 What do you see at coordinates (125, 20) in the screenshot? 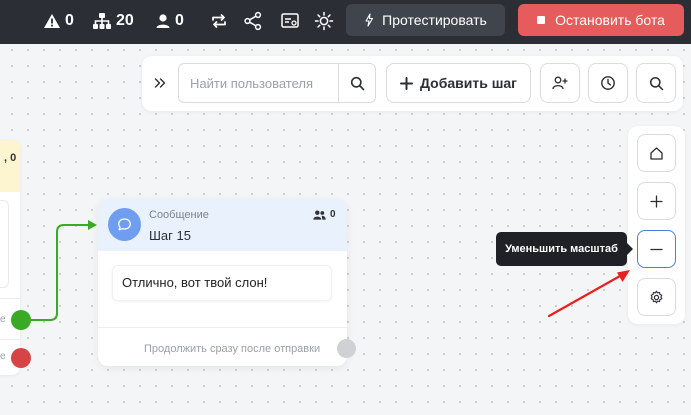
I see `users-count: 20` at bounding box center [125, 20].